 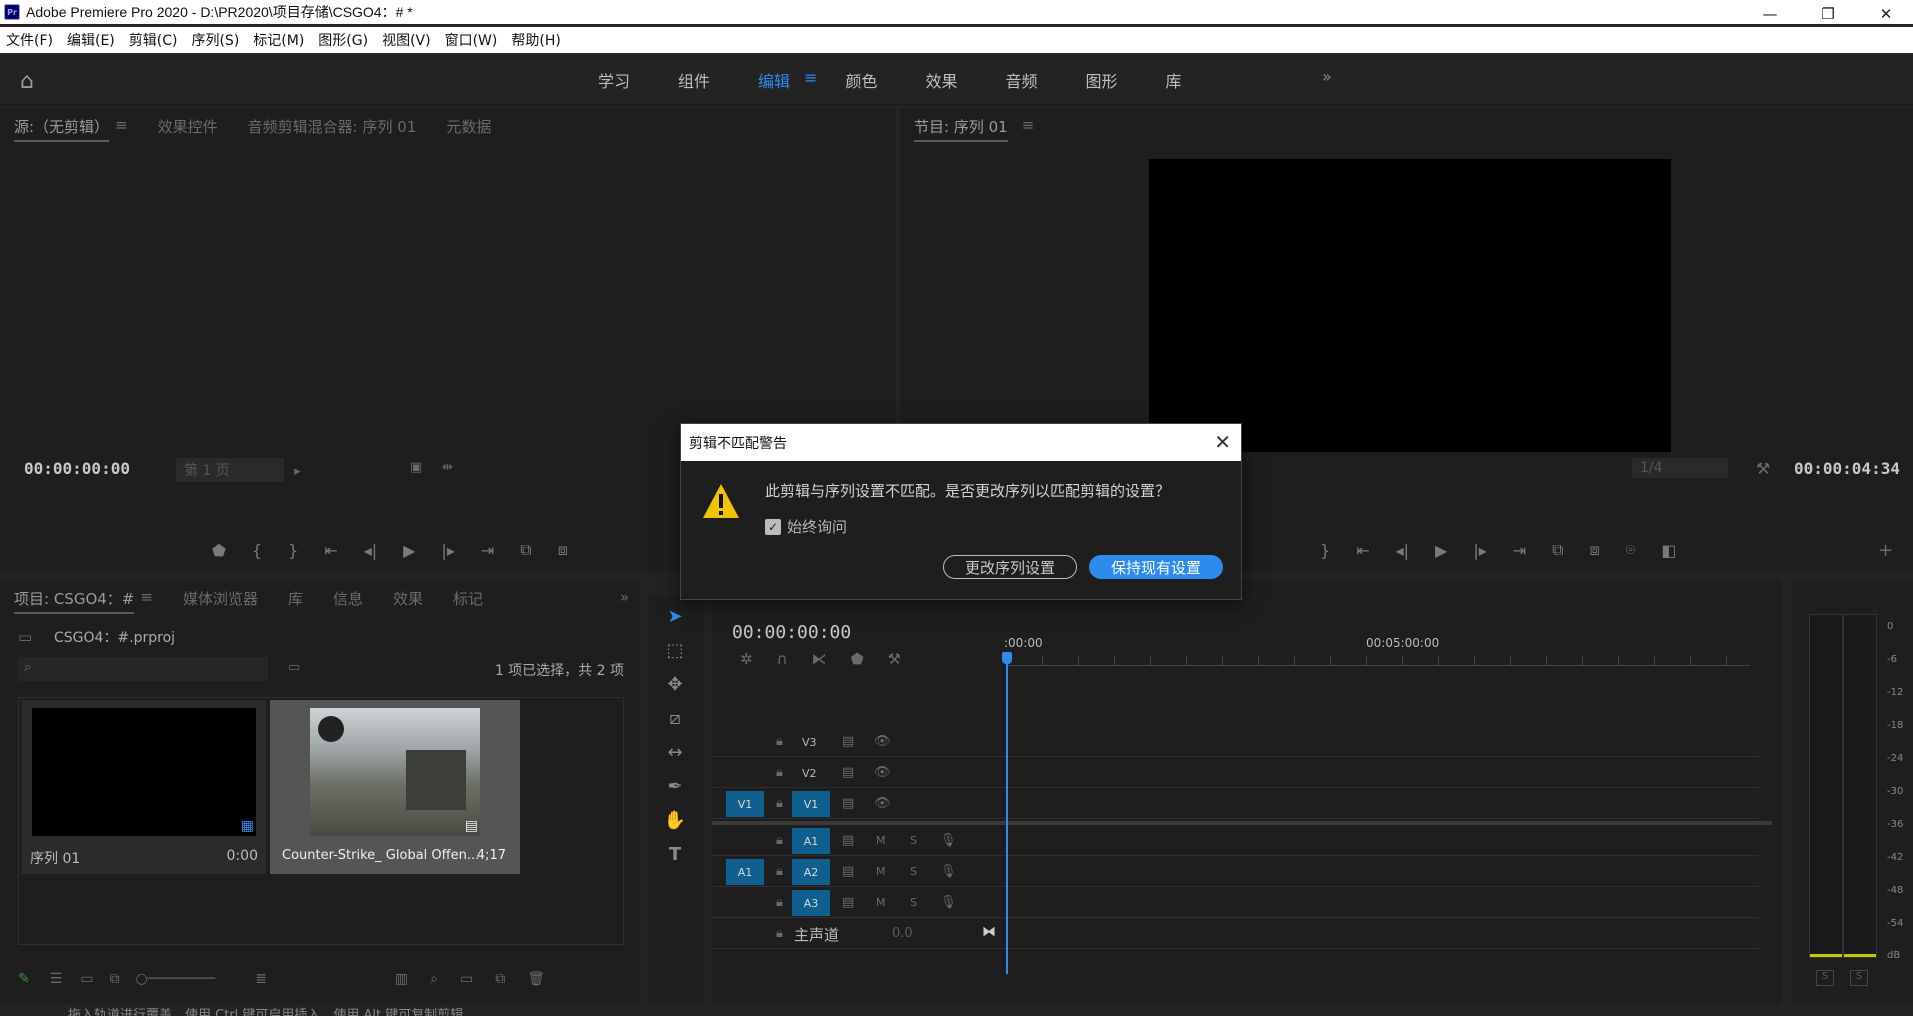 What do you see at coordinates (1680, 468) in the screenshot?
I see `resolution-select: 1/4` at bounding box center [1680, 468].